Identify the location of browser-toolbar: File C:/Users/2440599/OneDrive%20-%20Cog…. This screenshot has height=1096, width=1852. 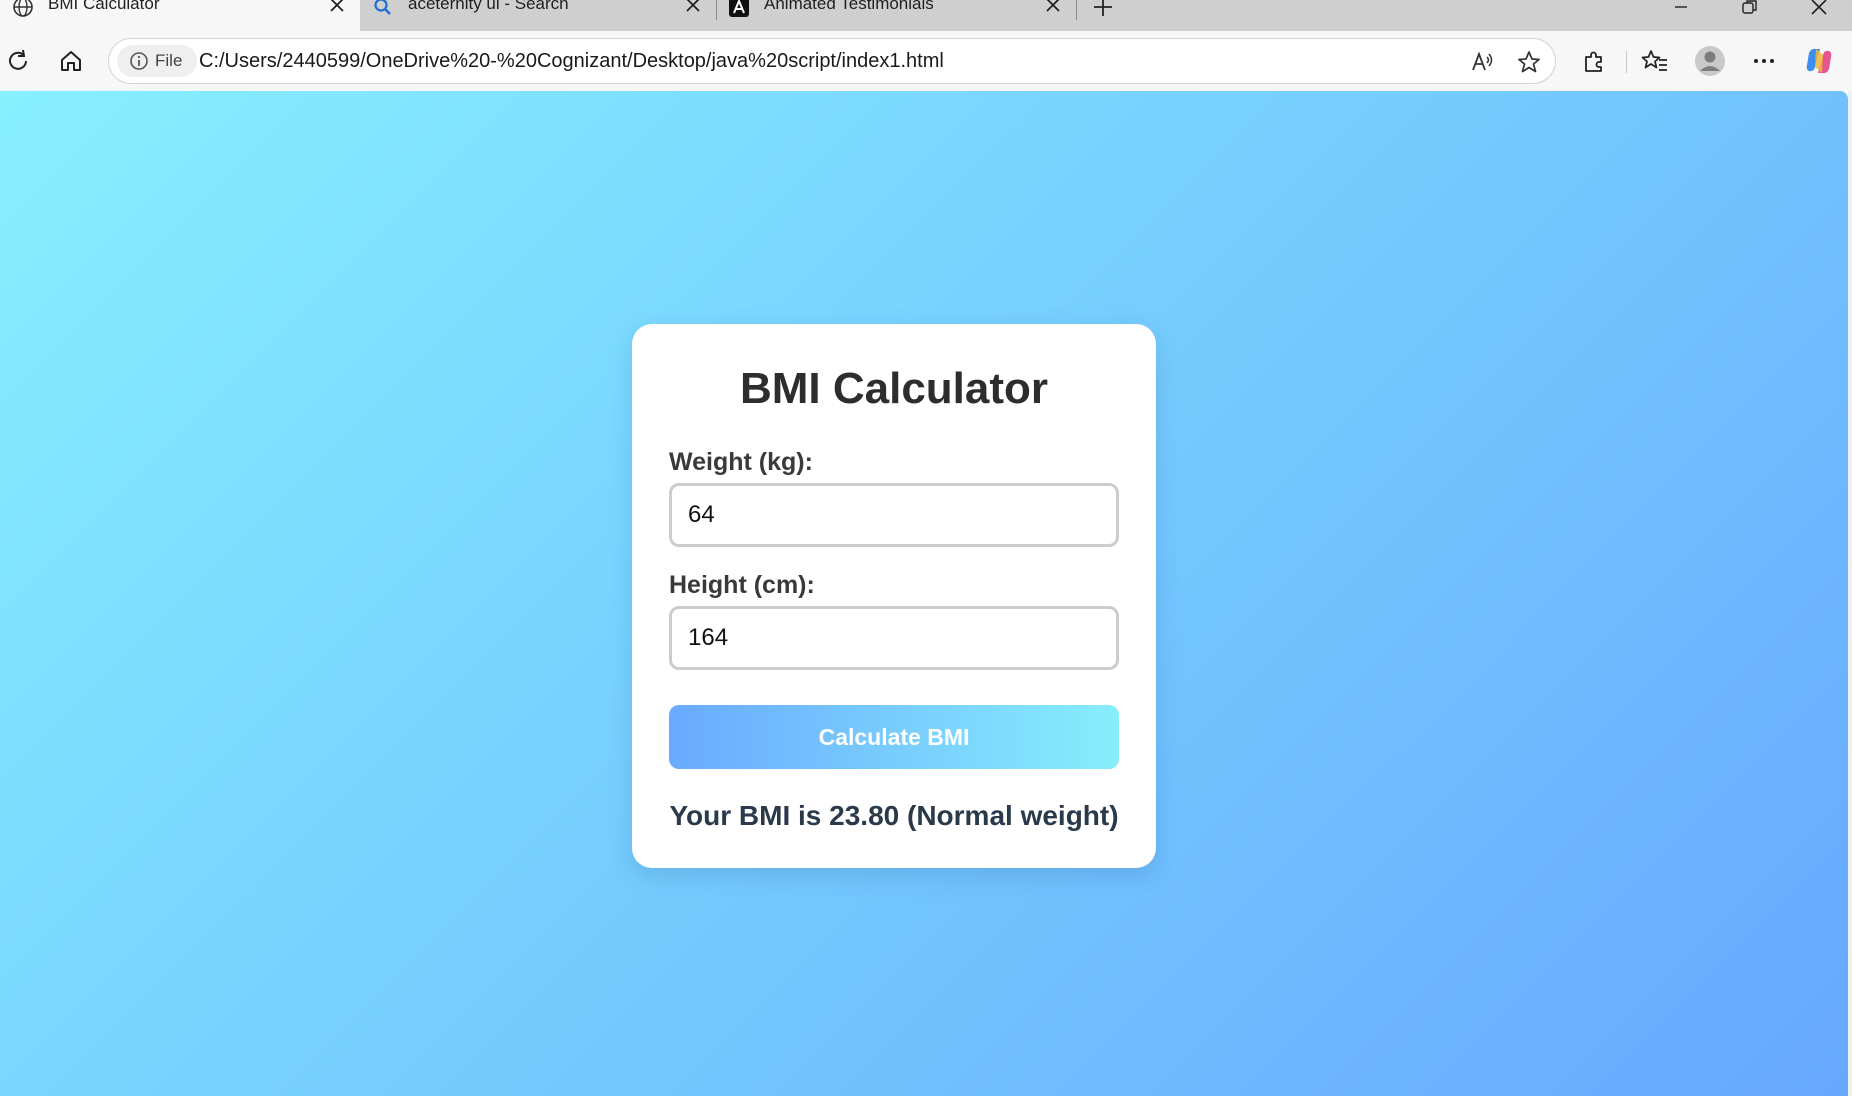
(926, 61).